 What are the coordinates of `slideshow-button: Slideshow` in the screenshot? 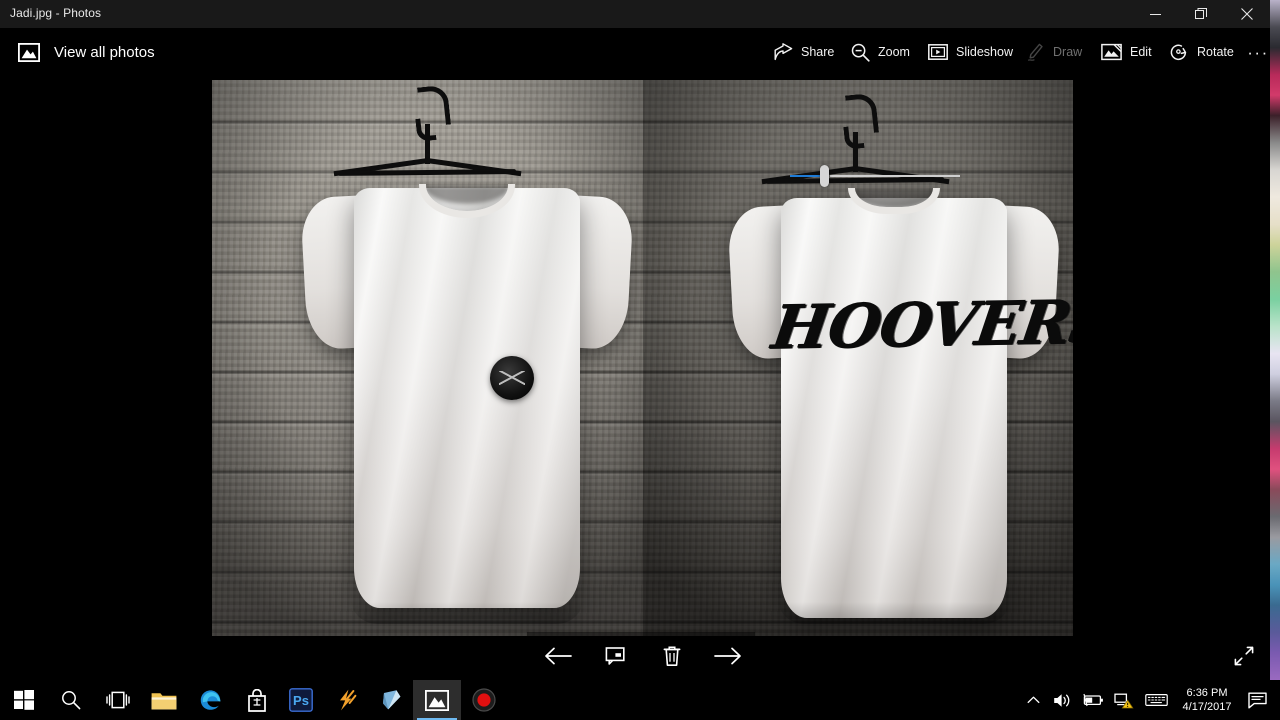 It's located at (970, 52).